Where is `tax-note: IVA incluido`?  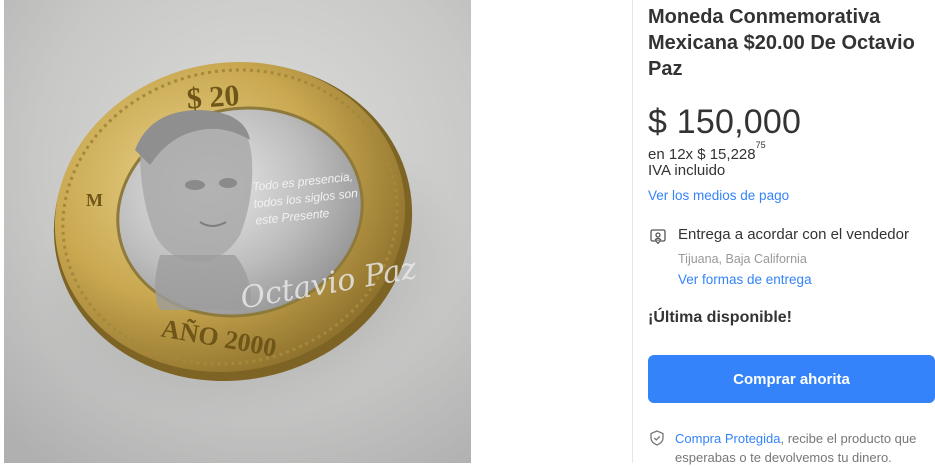
tax-note: IVA incluido is located at coordinates (687, 170).